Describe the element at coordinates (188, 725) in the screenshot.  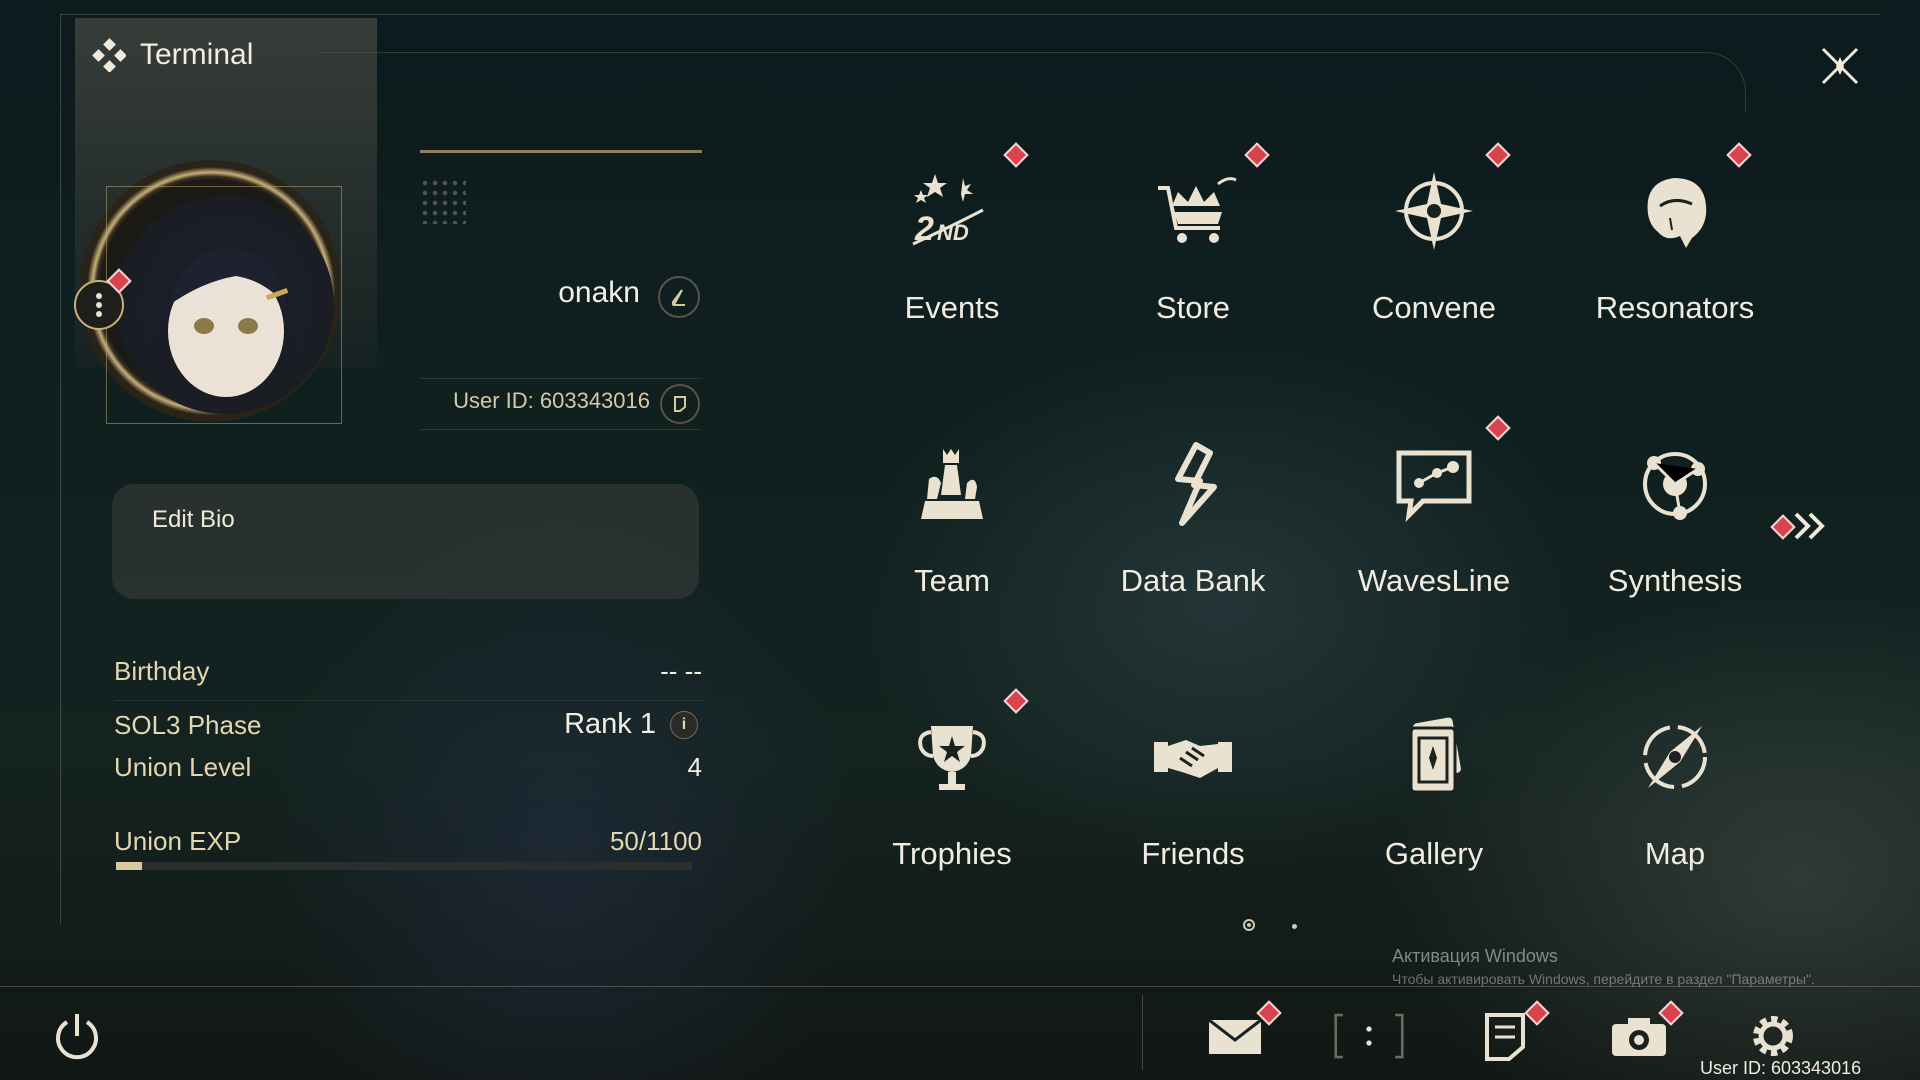
I see `stat-label-sol3-phase: SOL3 Phase` at that location.